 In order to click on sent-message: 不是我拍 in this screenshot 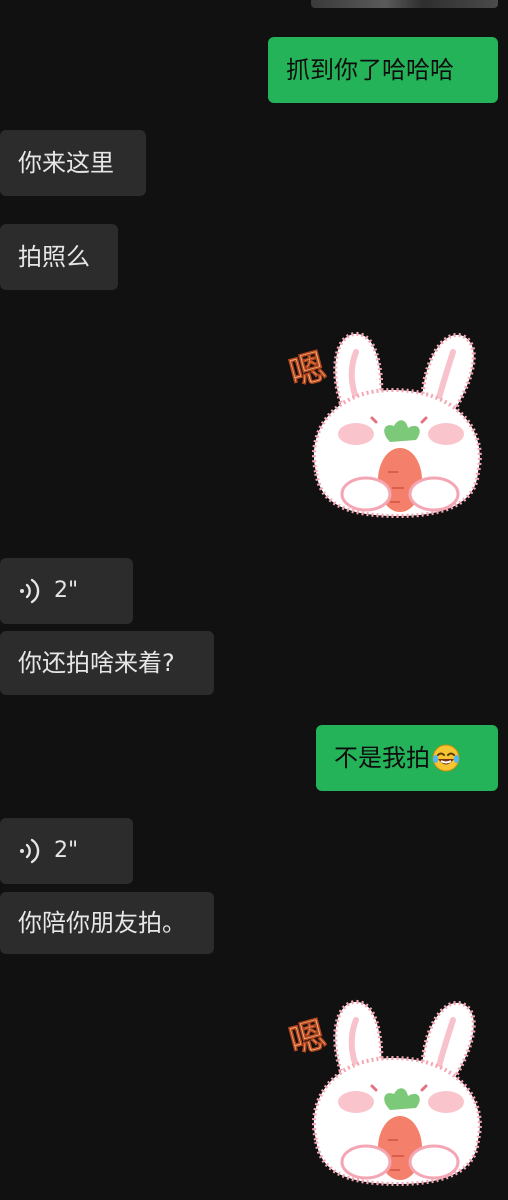, I will do `click(407, 758)`.